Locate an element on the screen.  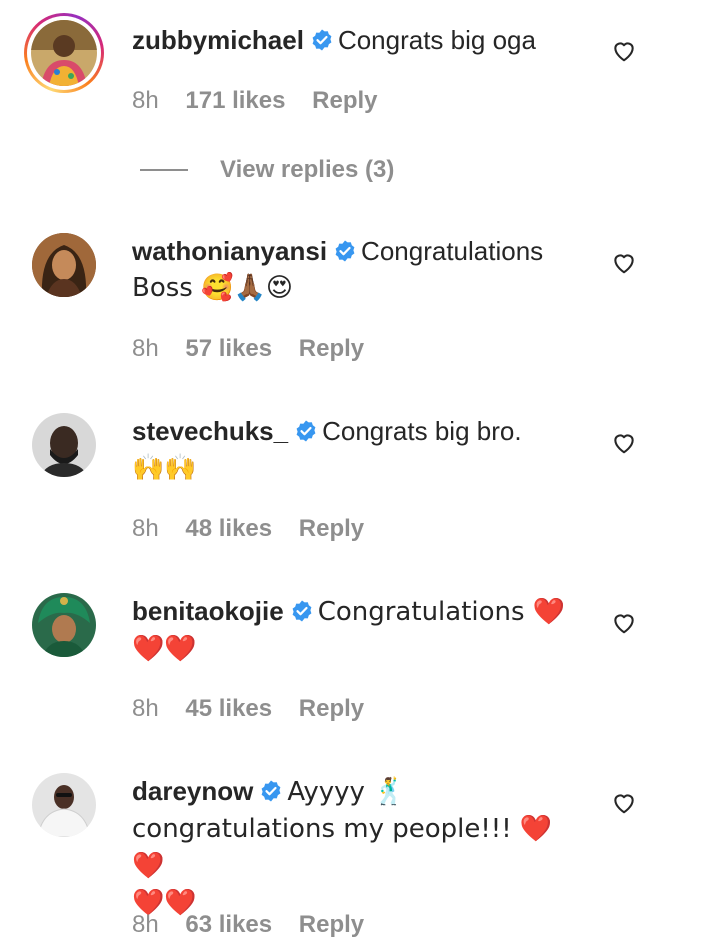
comment-likes: 48 likes is located at coordinates (228, 528).